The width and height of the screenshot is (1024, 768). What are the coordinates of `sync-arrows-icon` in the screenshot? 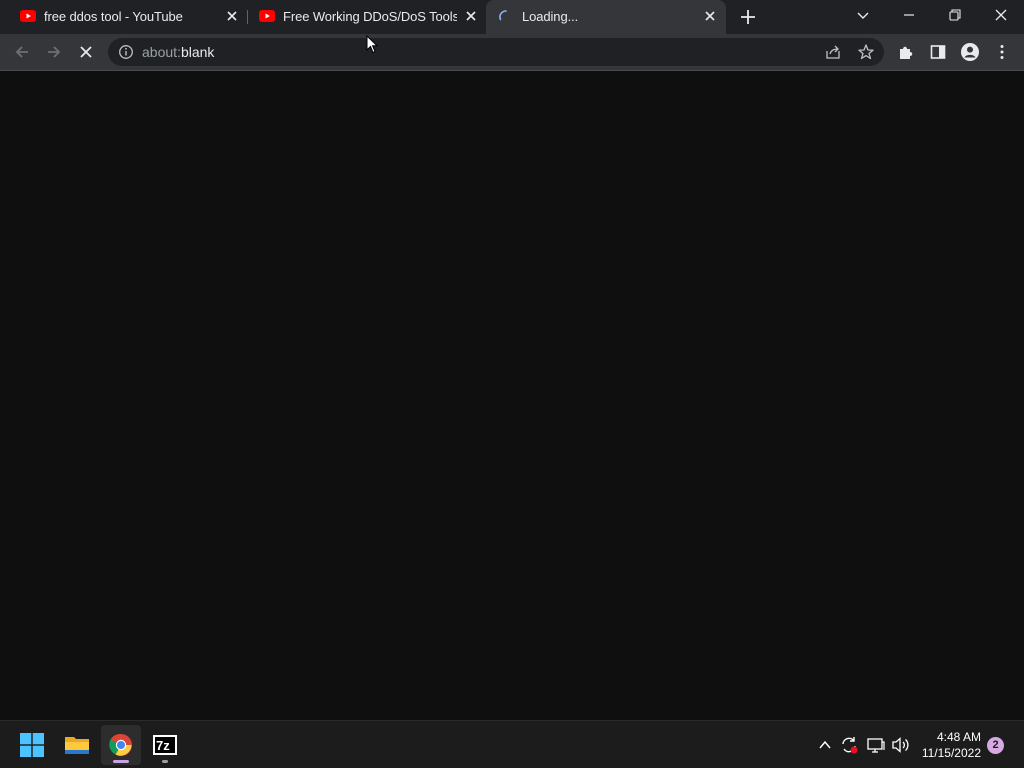 It's located at (850, 745).